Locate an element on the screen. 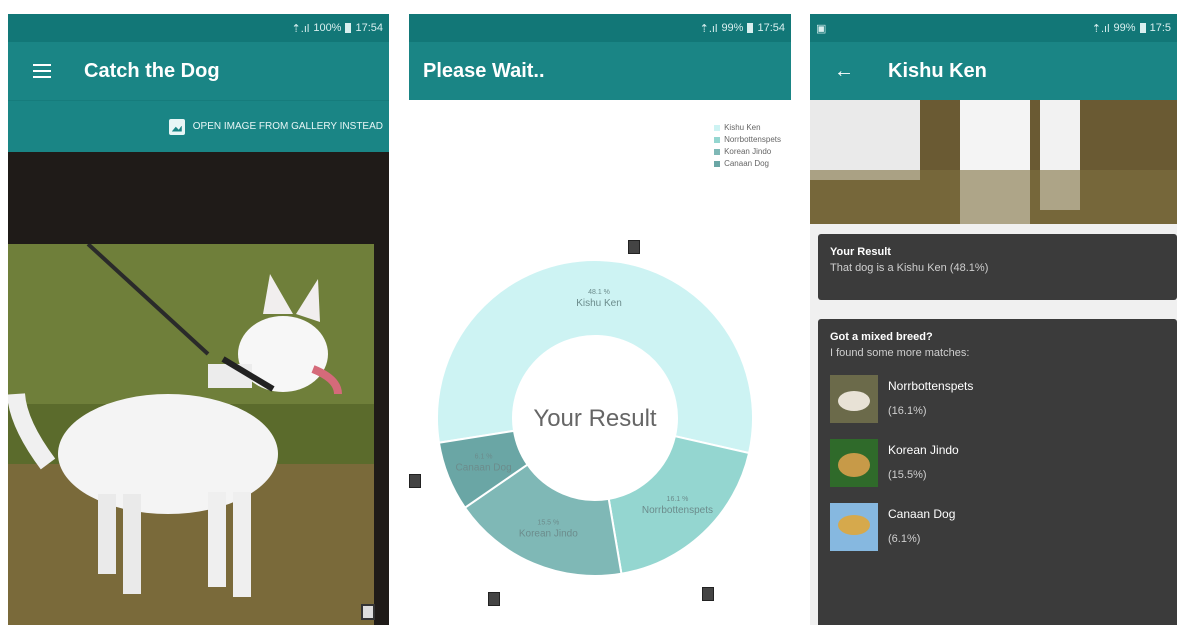 The width and height of the screenshot is (1177, 625). status-bar: ⇡.ıl 99% 17:54 is located at coordinates (600, 28).